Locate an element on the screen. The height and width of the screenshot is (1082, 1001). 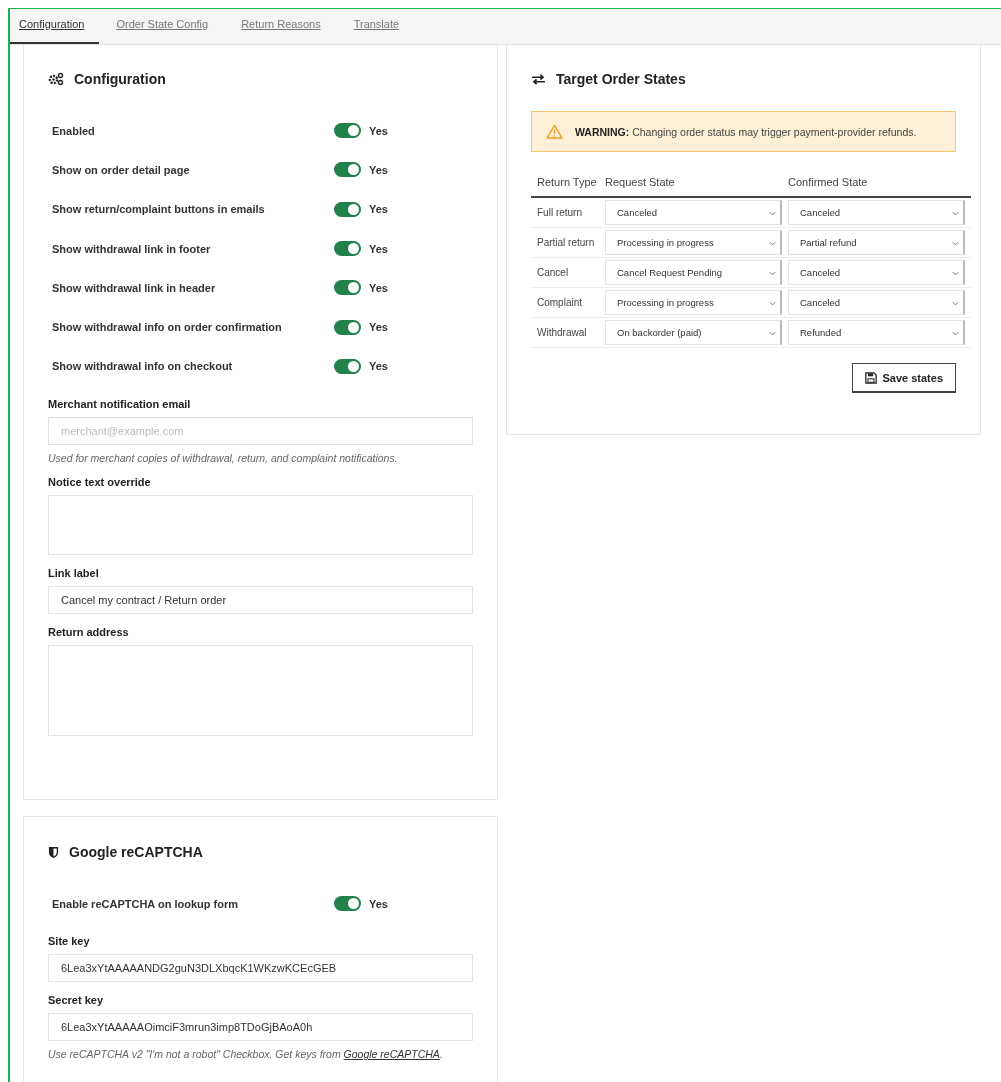
column-header: Return Type is located at coordinates (568, 182).